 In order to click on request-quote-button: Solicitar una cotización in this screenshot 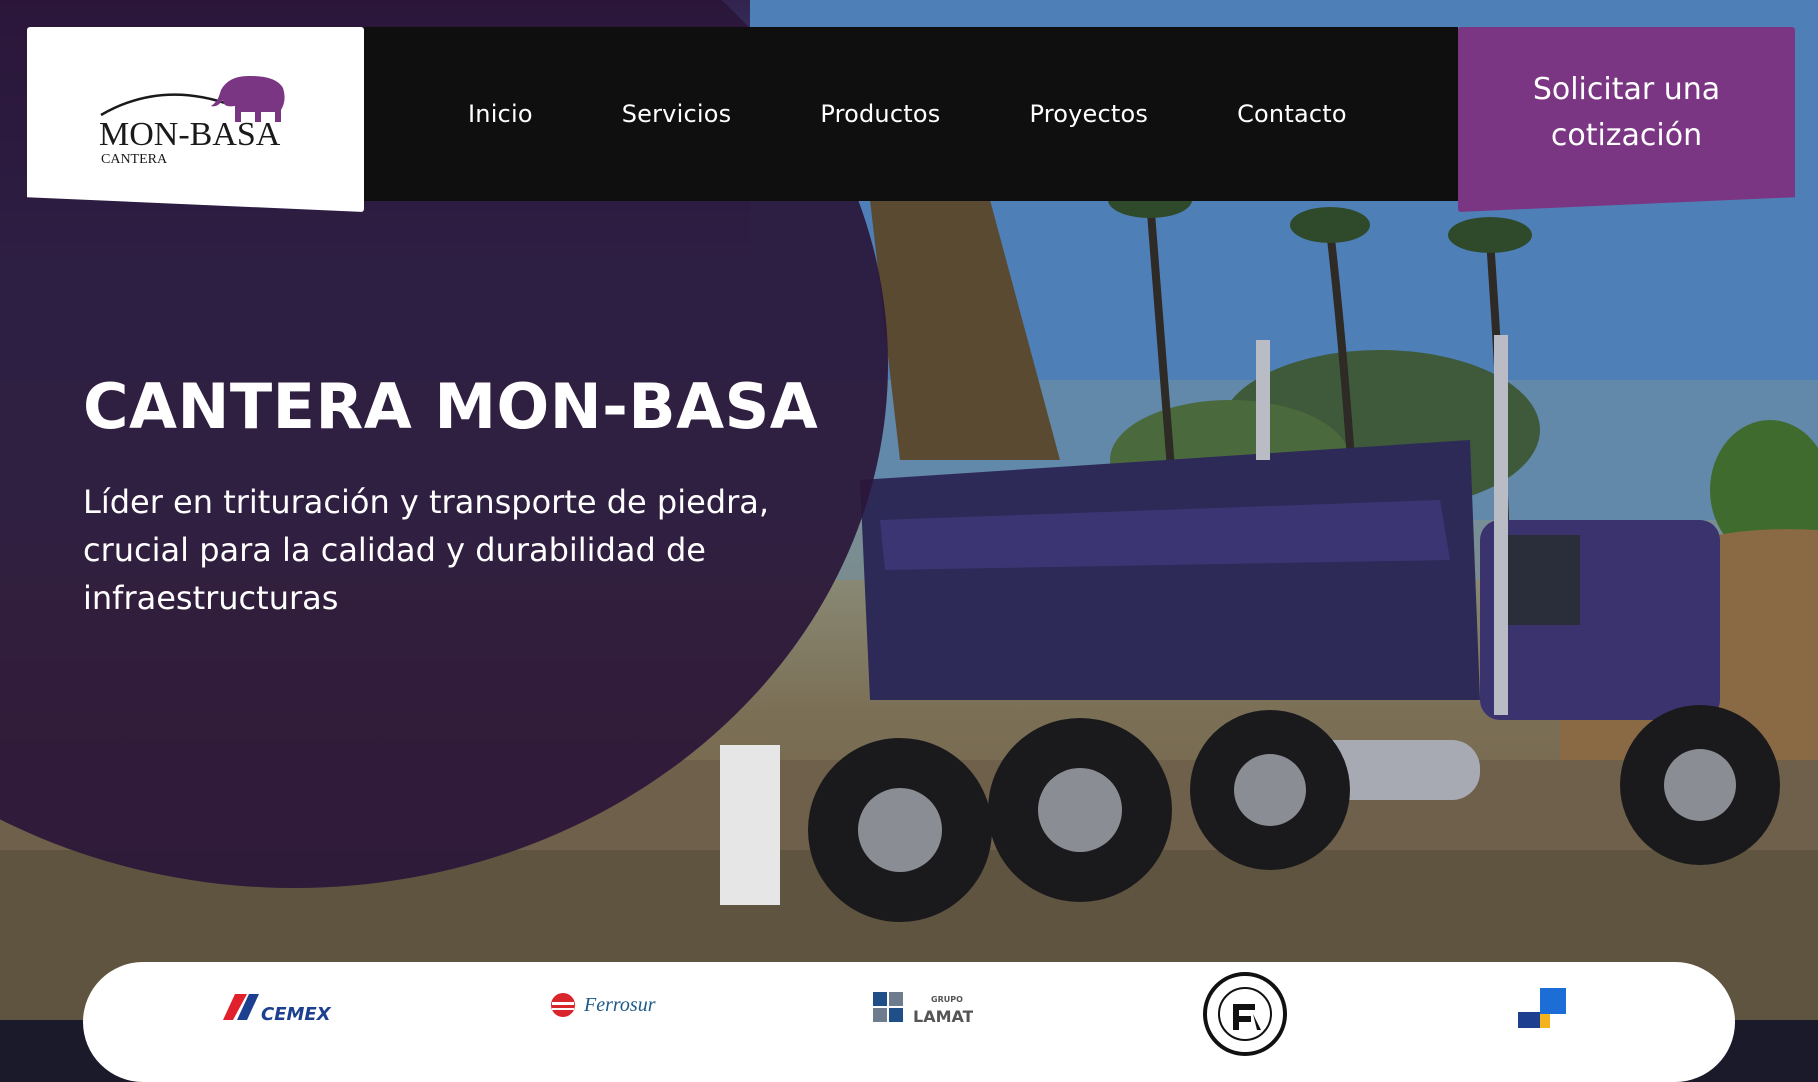, I will do `click(1626, 119)`.